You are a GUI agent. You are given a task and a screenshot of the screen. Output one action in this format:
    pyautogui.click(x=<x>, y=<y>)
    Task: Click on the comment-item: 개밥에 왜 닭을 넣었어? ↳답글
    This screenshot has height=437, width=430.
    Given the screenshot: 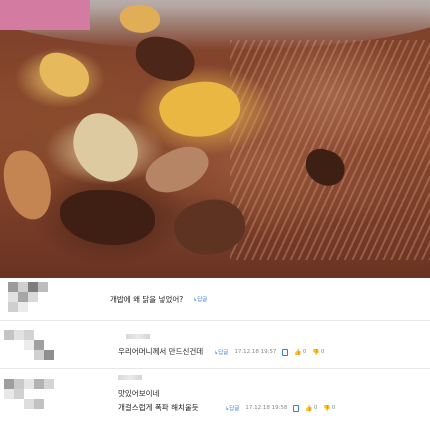 What is the action you would take?
    pyautogui.click(x=215, y=299)
    